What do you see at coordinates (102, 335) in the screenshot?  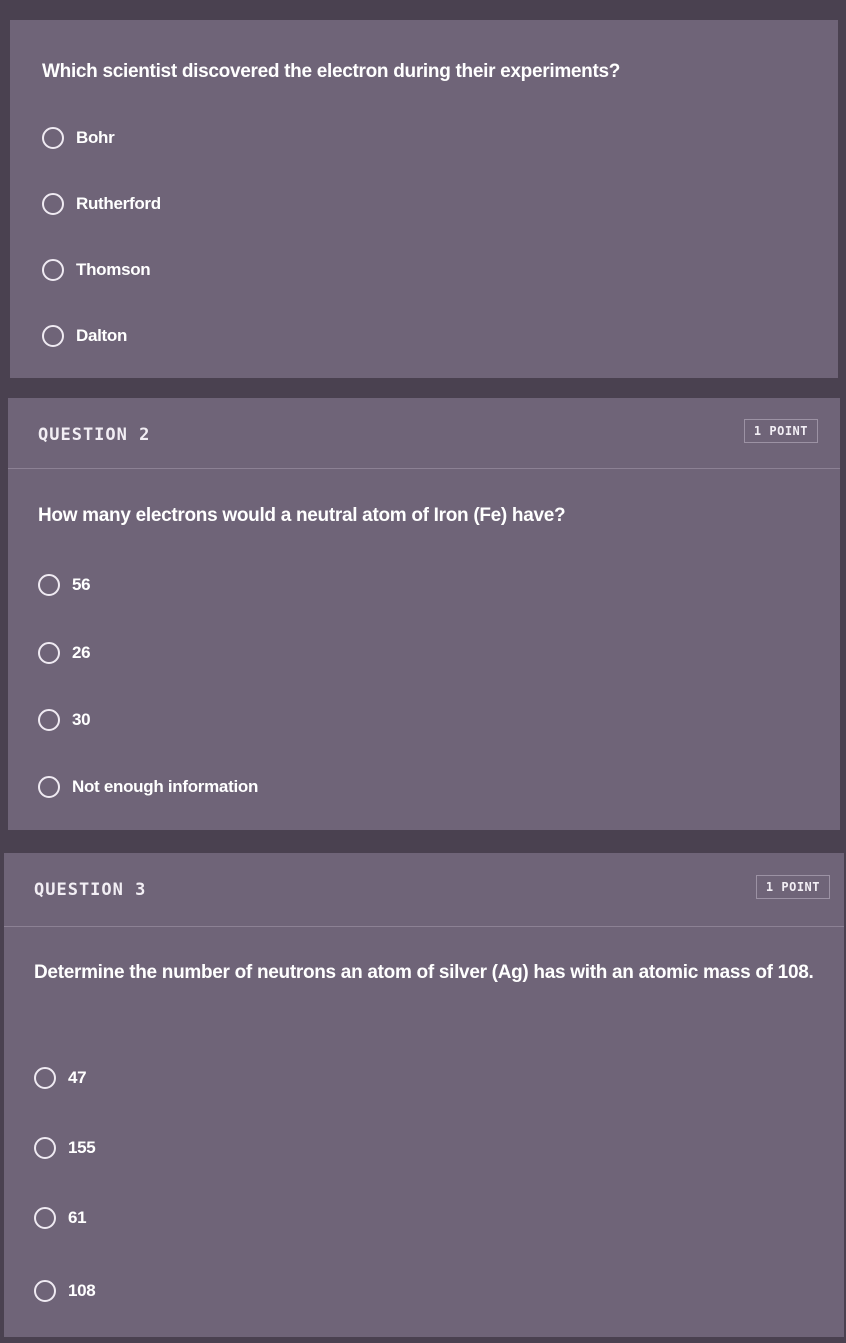 I see `option-label: Dalton` at bounding box center [102, 335].